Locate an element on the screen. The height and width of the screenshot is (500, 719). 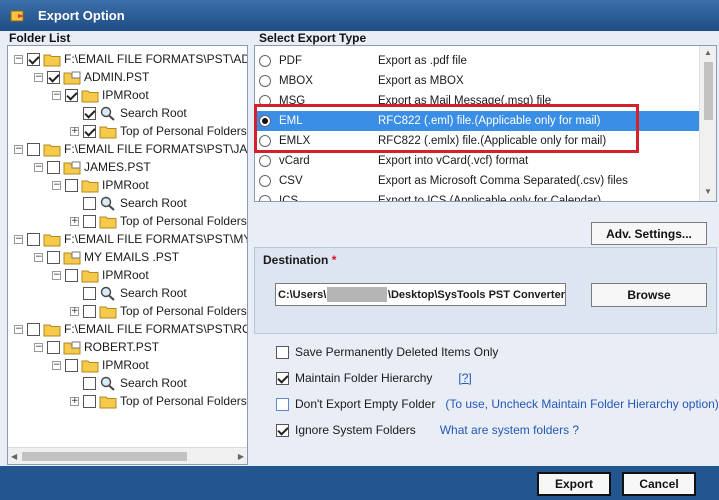
tree-node-label: IPMRoot is located at coordinates (125, 185).